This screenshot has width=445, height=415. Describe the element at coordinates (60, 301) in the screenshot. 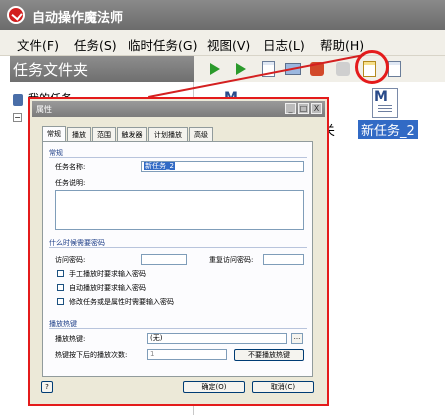

I see `edit-password-checkbox` at that location.